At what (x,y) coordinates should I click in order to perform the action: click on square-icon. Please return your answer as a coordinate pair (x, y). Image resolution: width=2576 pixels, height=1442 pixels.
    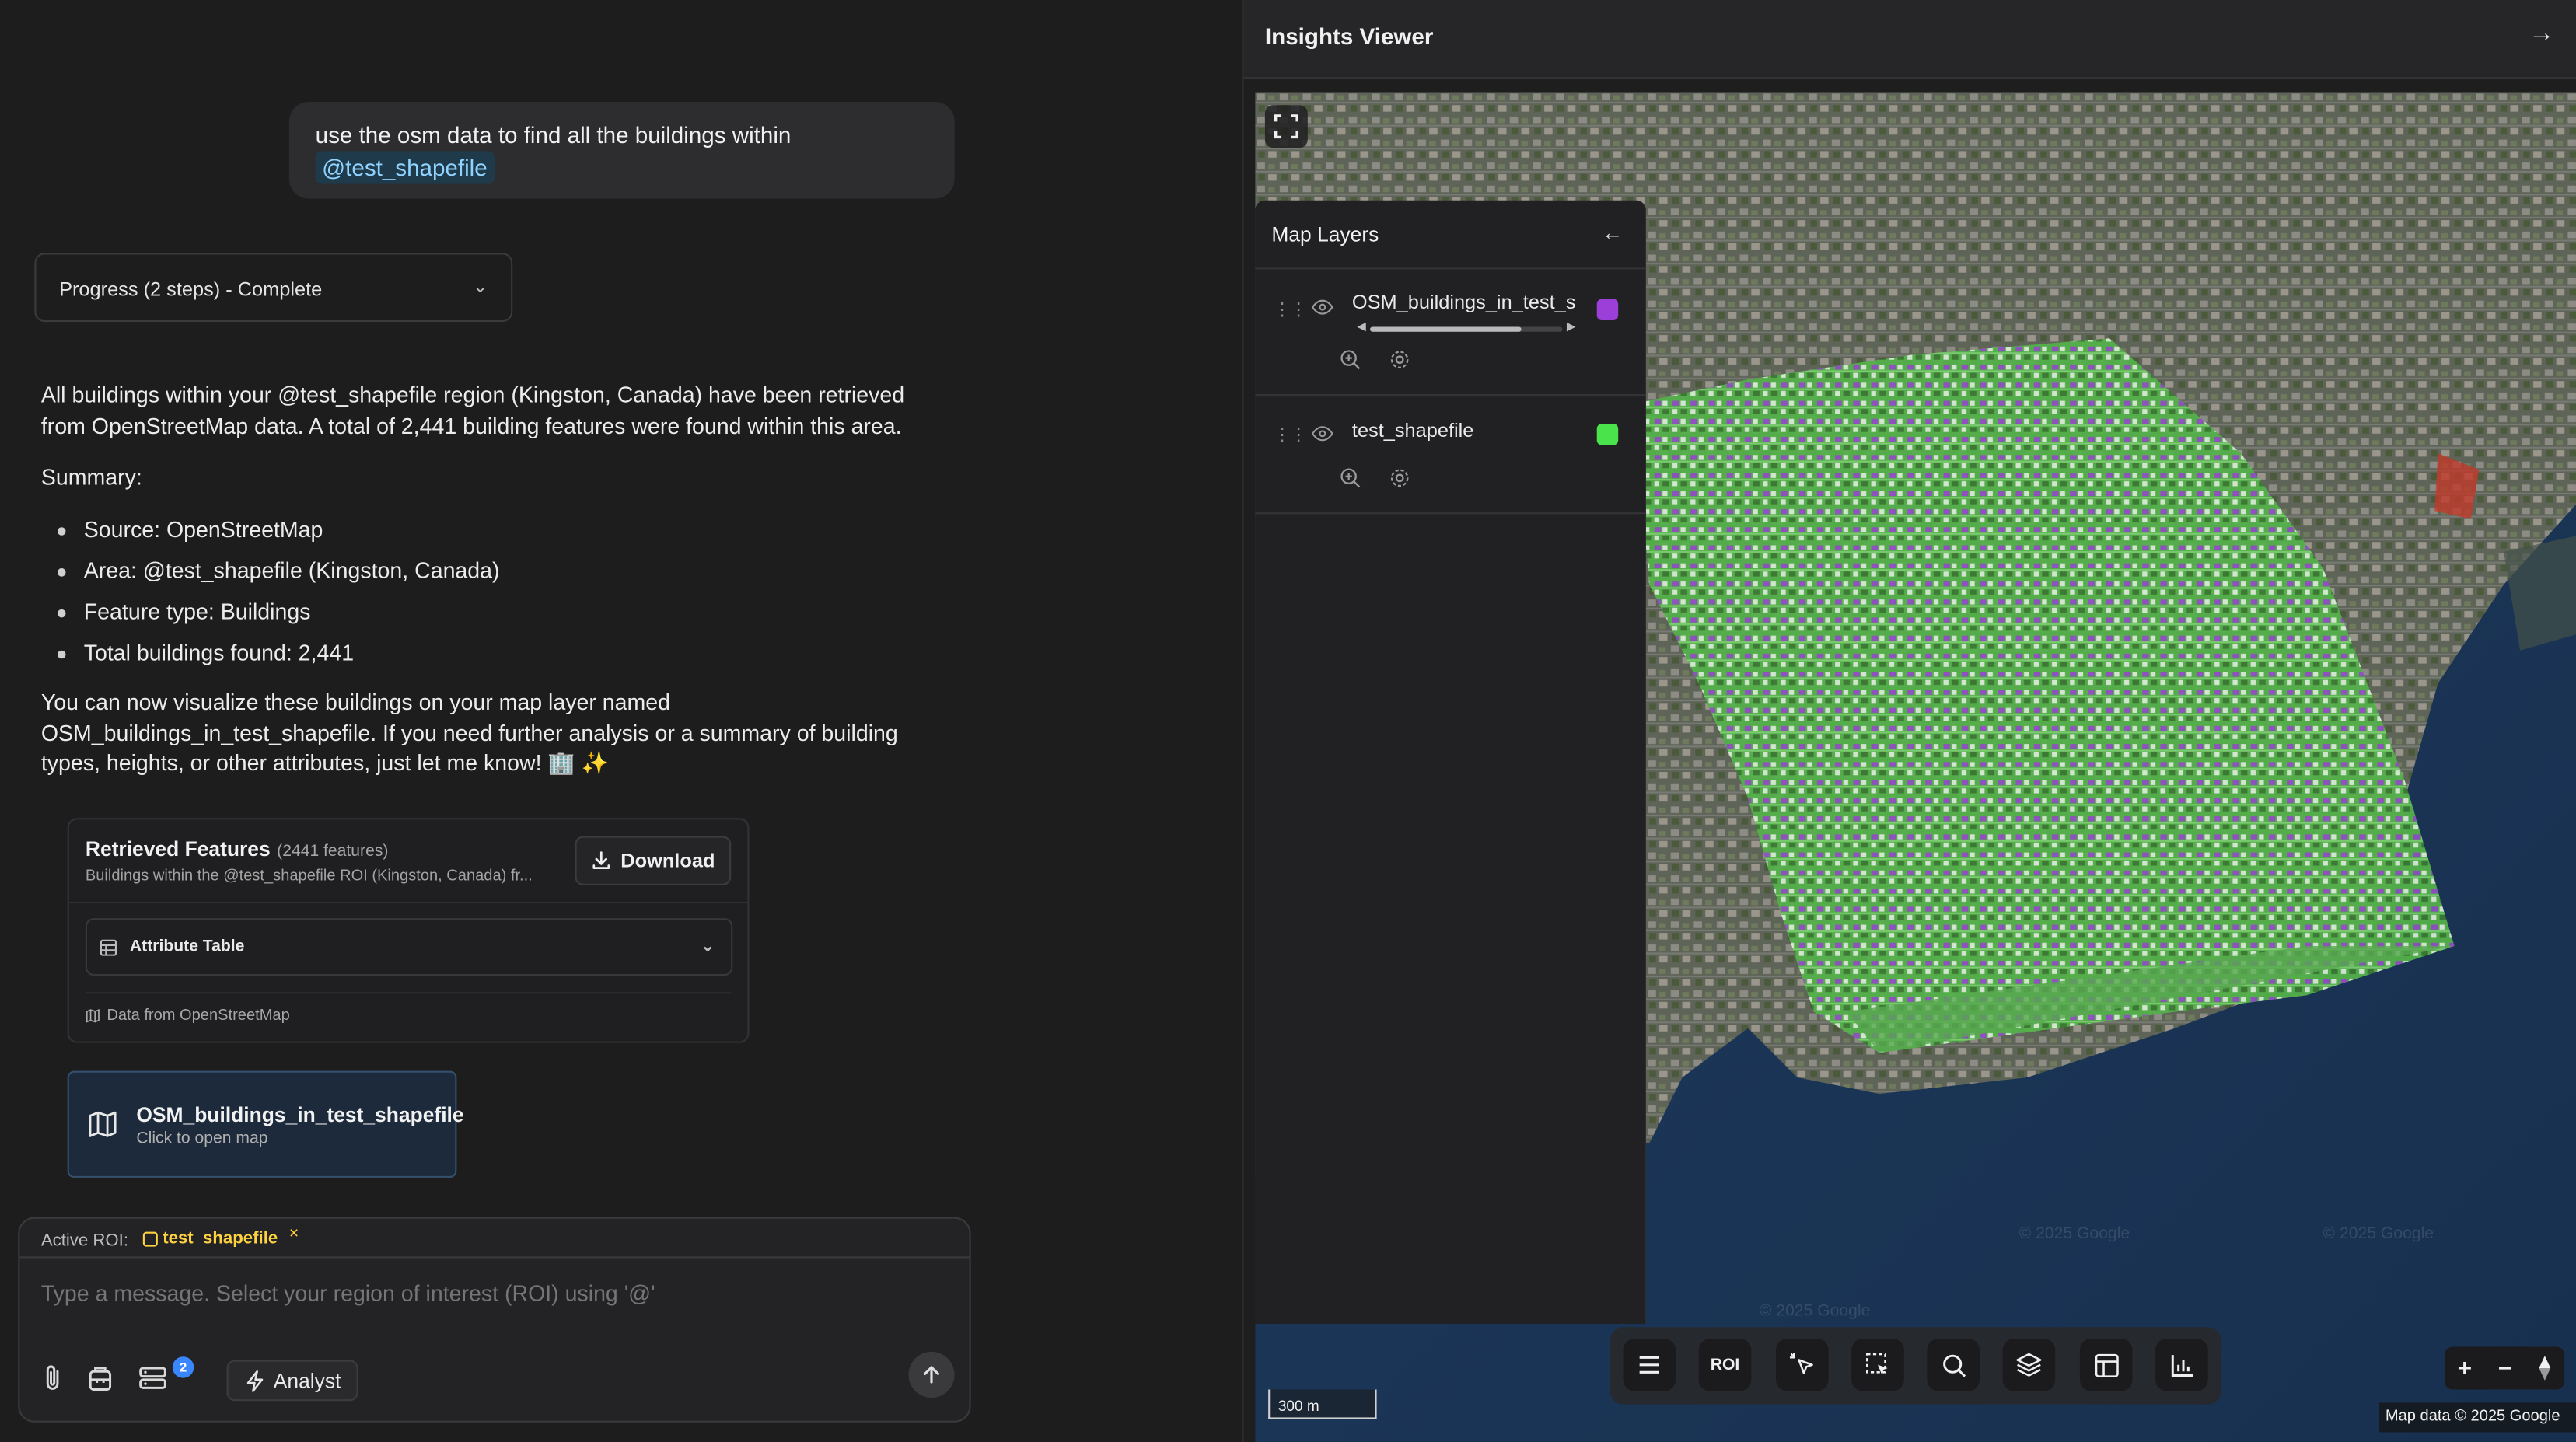
    Looking at the image, I should click on (150, 1238).